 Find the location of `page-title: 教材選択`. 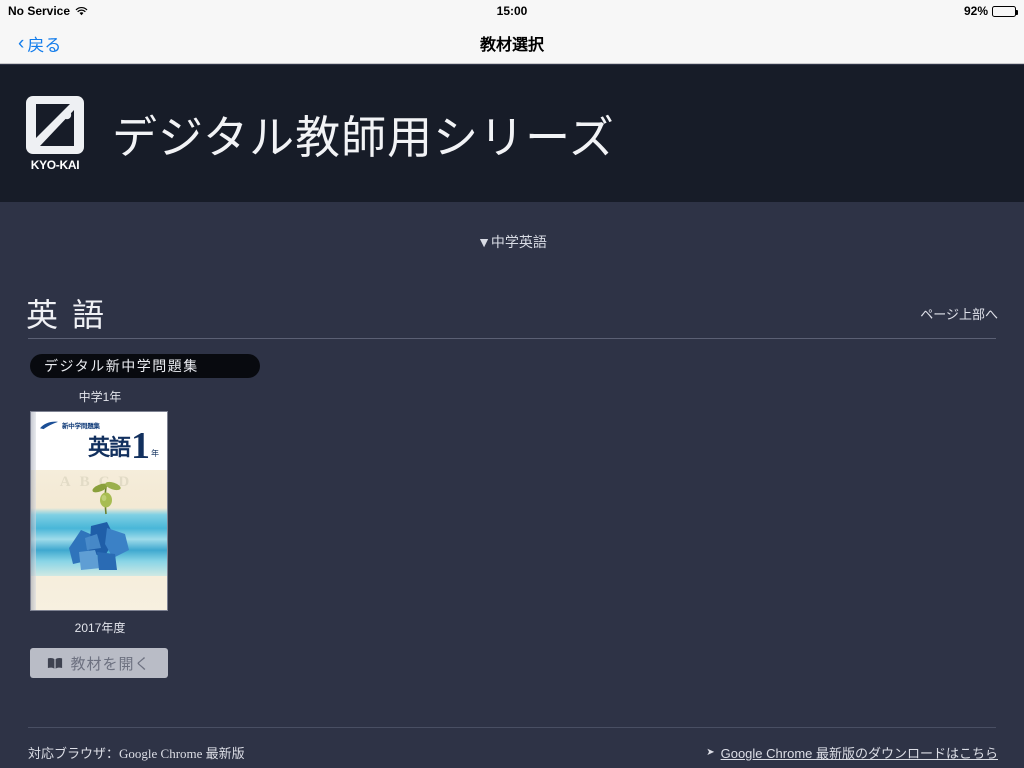

page-title: 教材選択 is located at coordinates (512, 43).